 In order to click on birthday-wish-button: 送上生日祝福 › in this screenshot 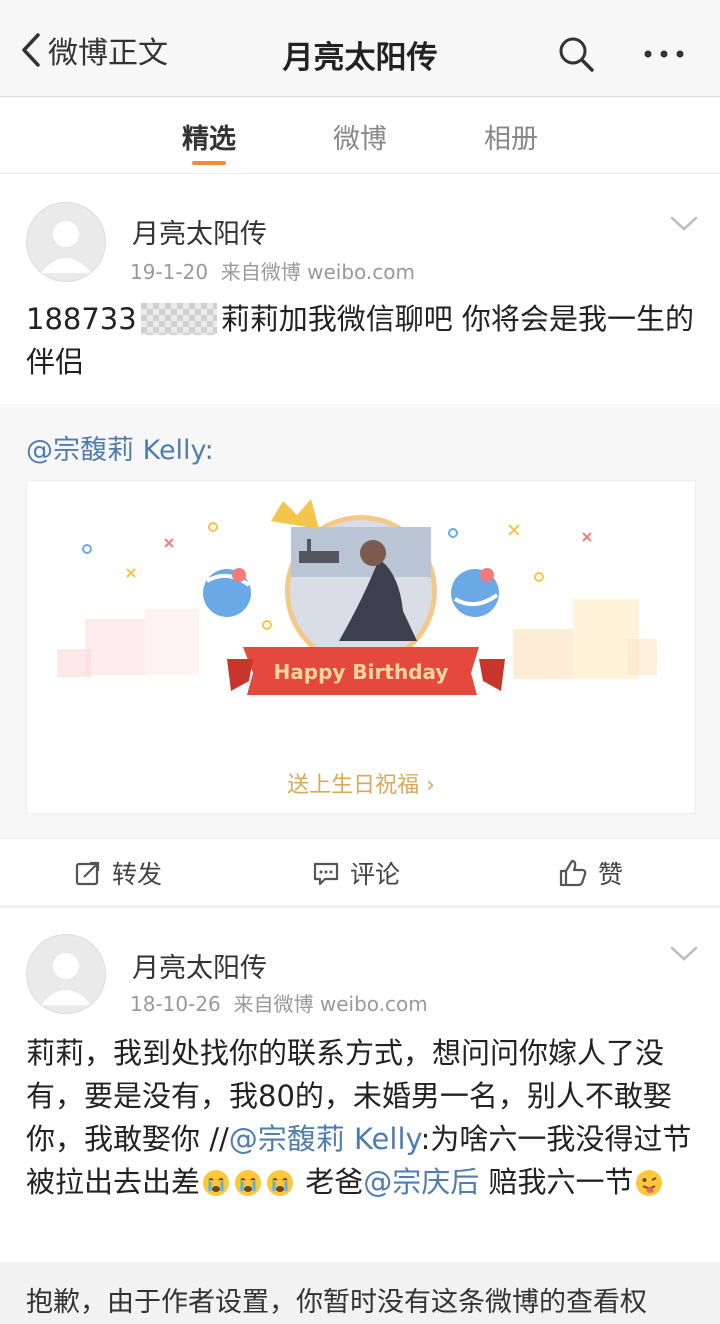, I will do `click(361, 783)`.